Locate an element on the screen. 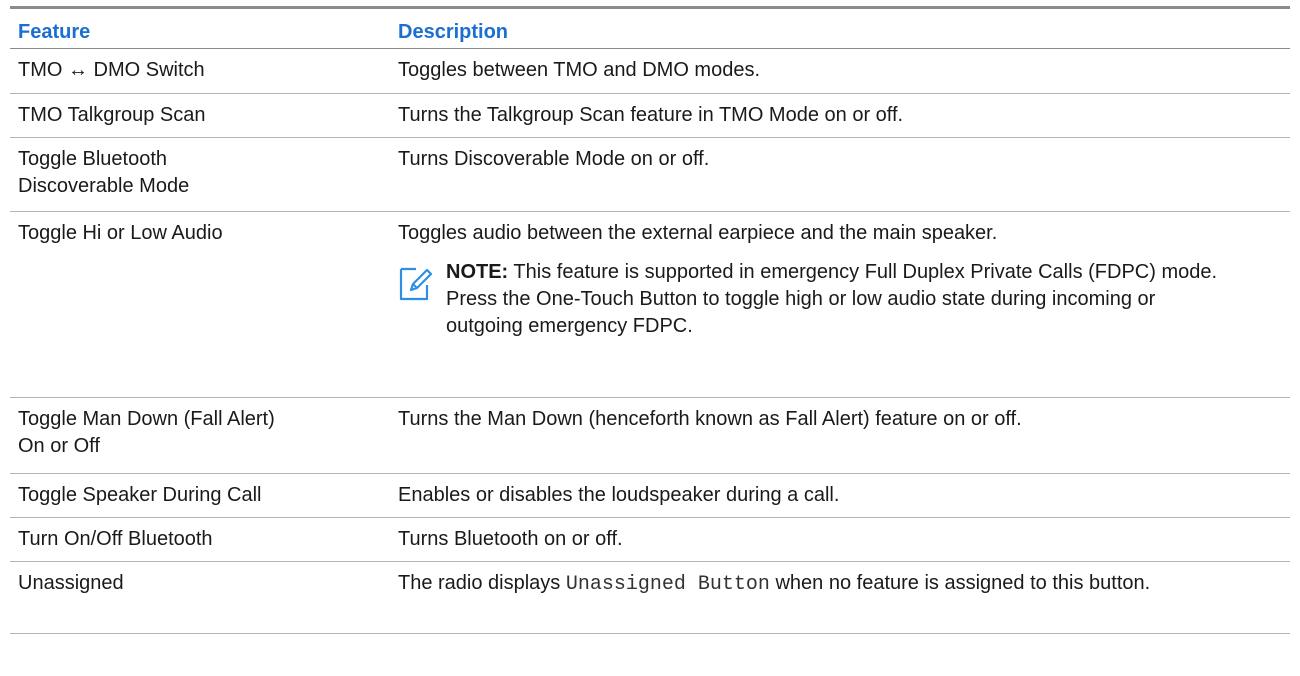  feature-cell: Toggle Man Down (Fall Alert) On or Off is located at coordinates (146, 432).